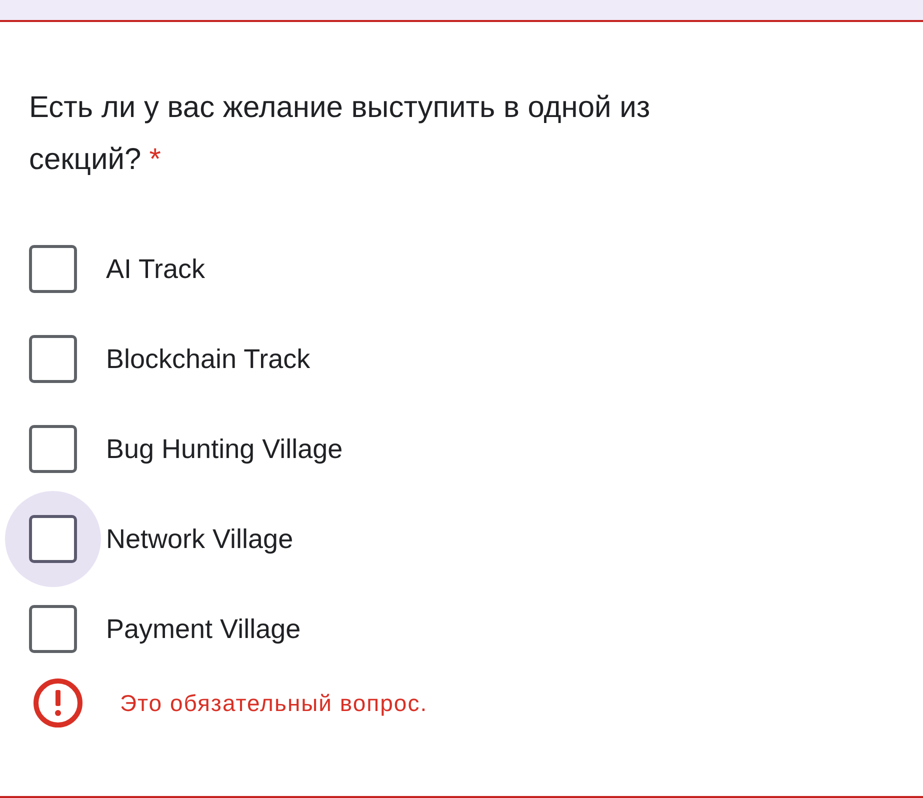 The width and height of the screenshot is (923, 798). Describe the element at coordinates (340, 134) in the screenshot. I see `question-text: Есть ли у вас желание выступить в одной из секций? *` at that location.